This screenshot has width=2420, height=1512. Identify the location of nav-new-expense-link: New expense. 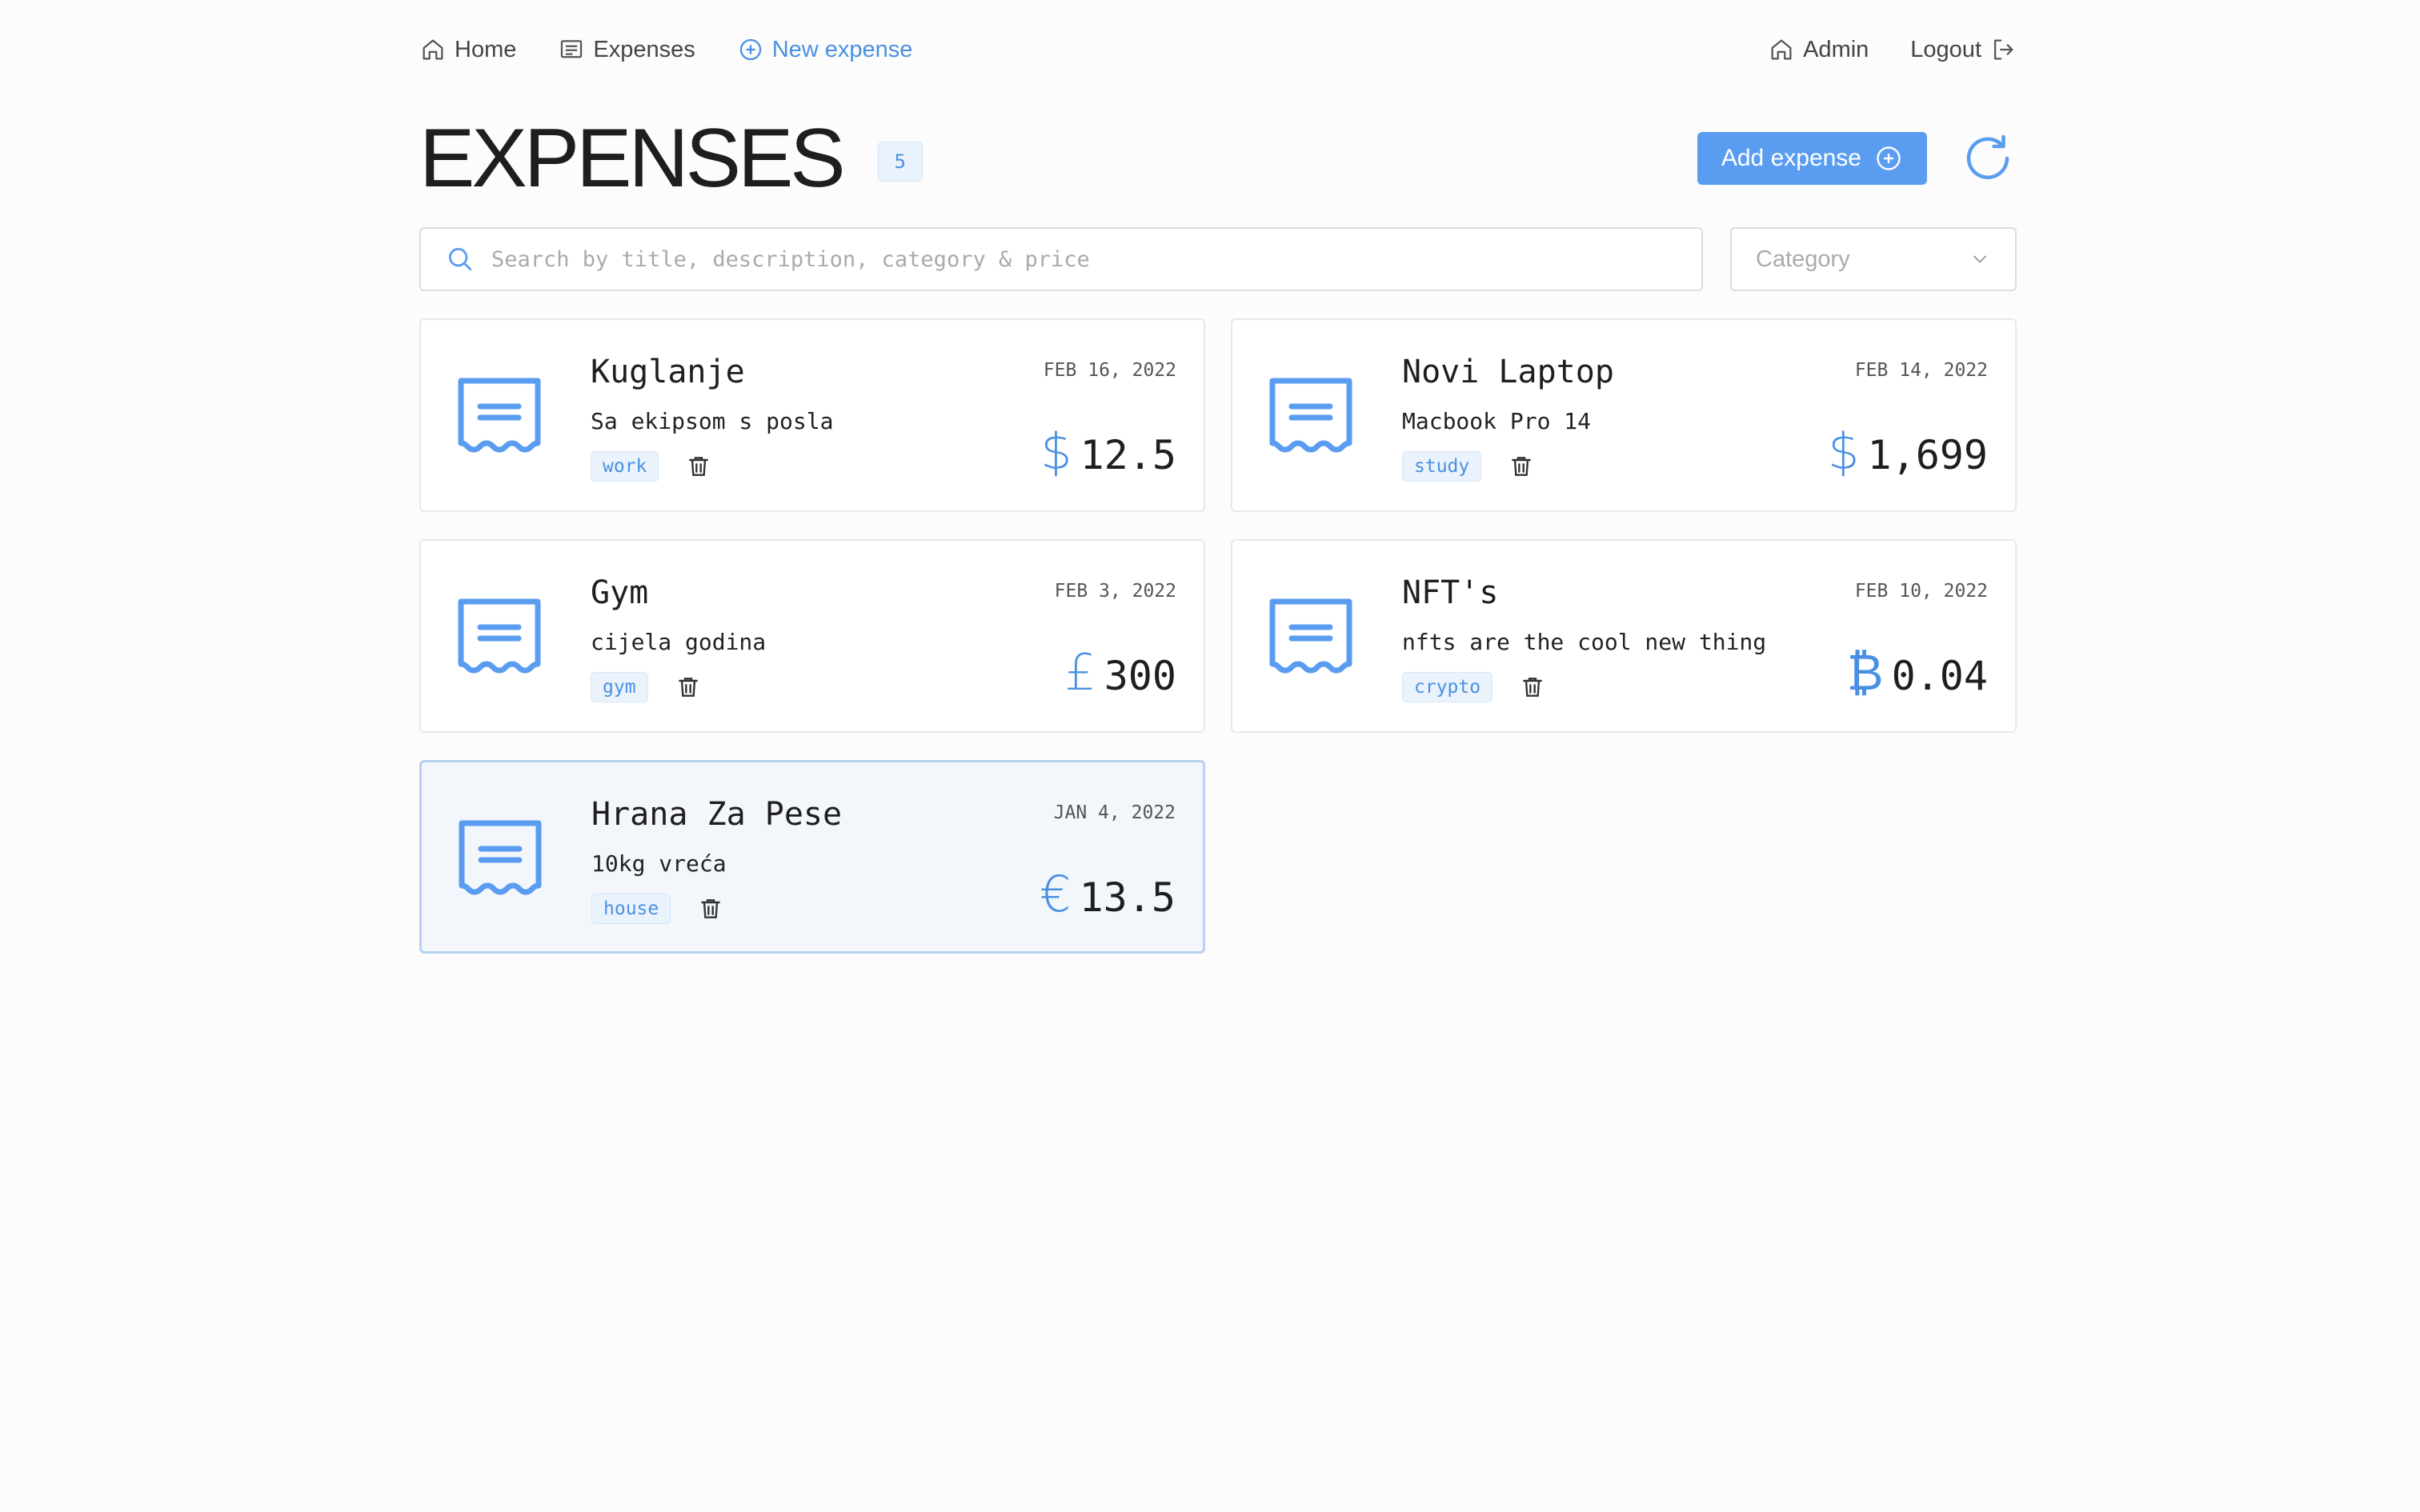
(825, 49).